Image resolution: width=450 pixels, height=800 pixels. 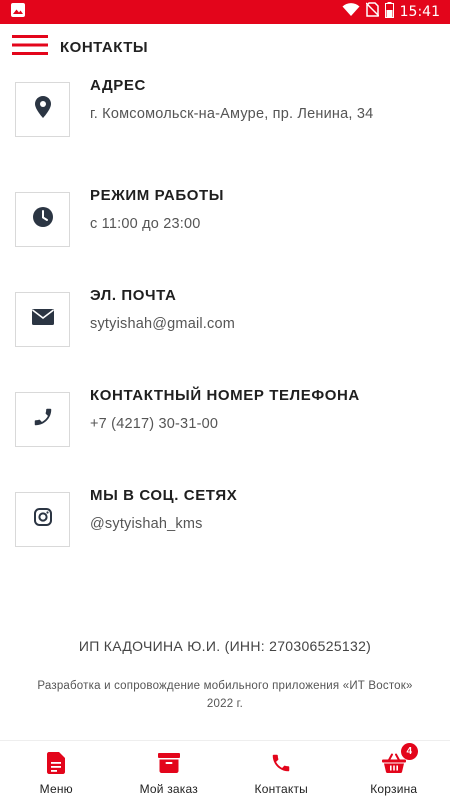 What do you see at coordinates (168, 763) in the screenshot?
I see `box-icon` at bounding box center [168, 763].